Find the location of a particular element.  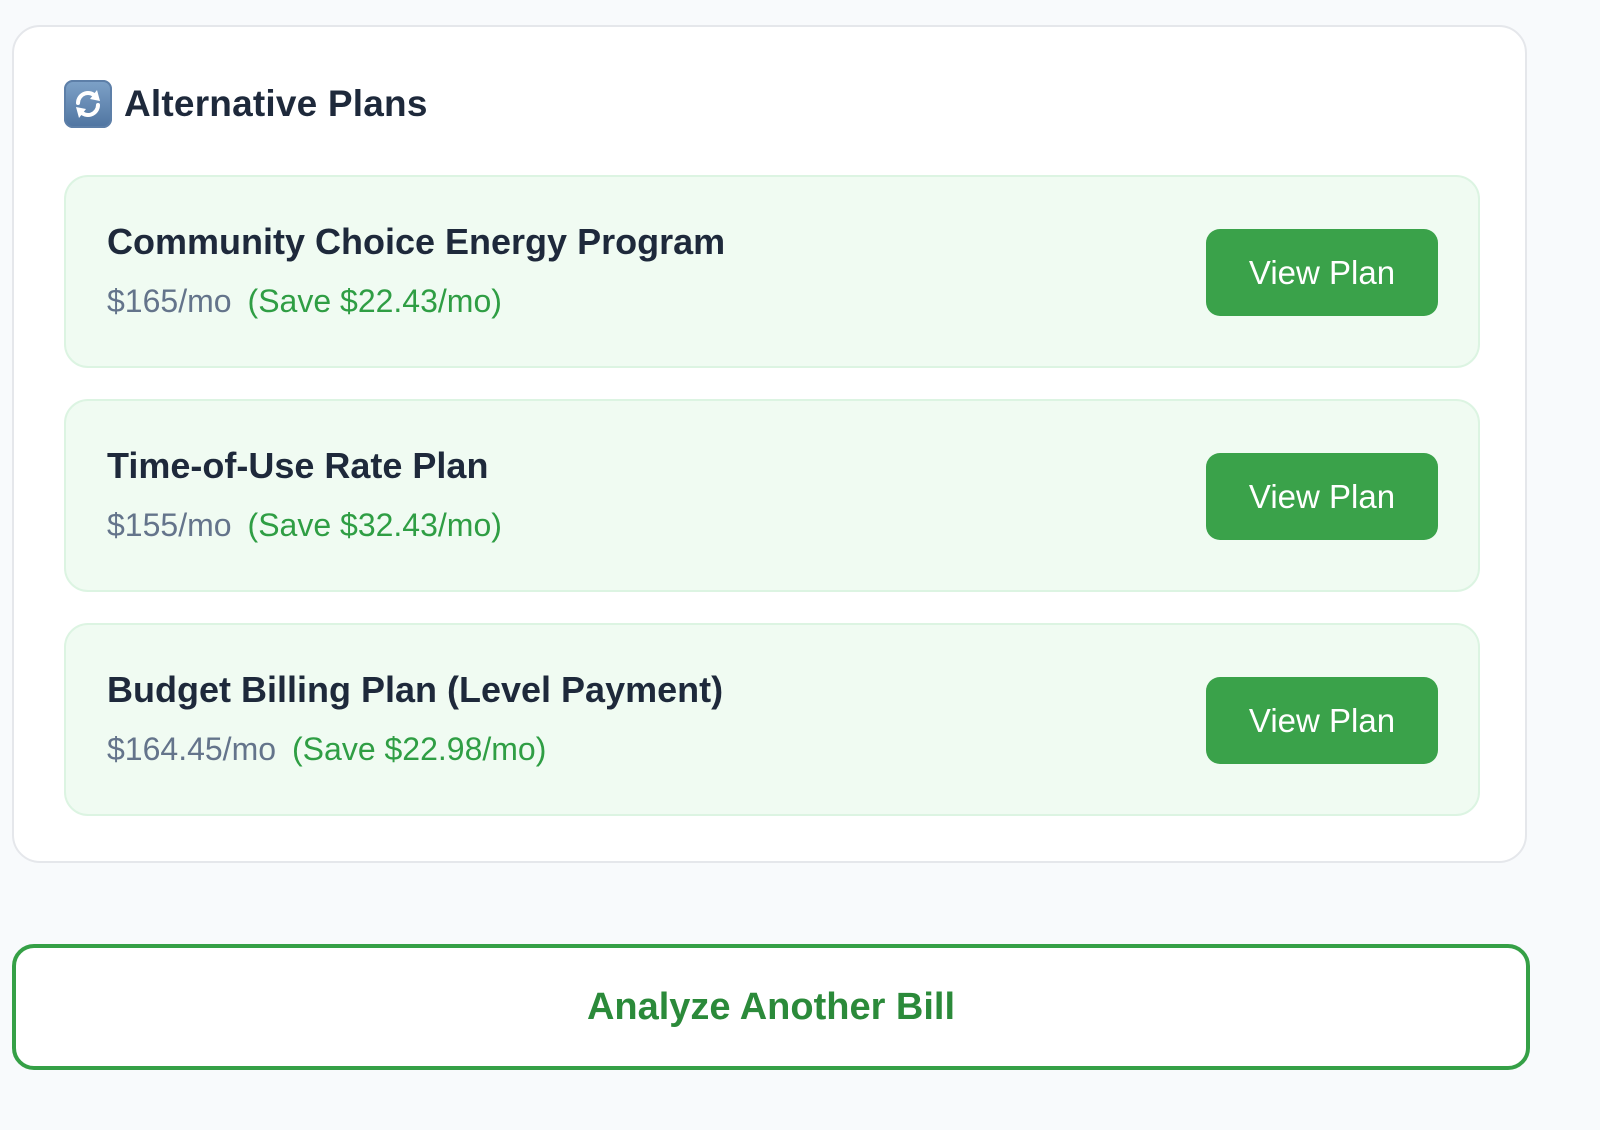

analyze-another-bill-button: Analyze Another Bill is located at coordinates (771, 1007).